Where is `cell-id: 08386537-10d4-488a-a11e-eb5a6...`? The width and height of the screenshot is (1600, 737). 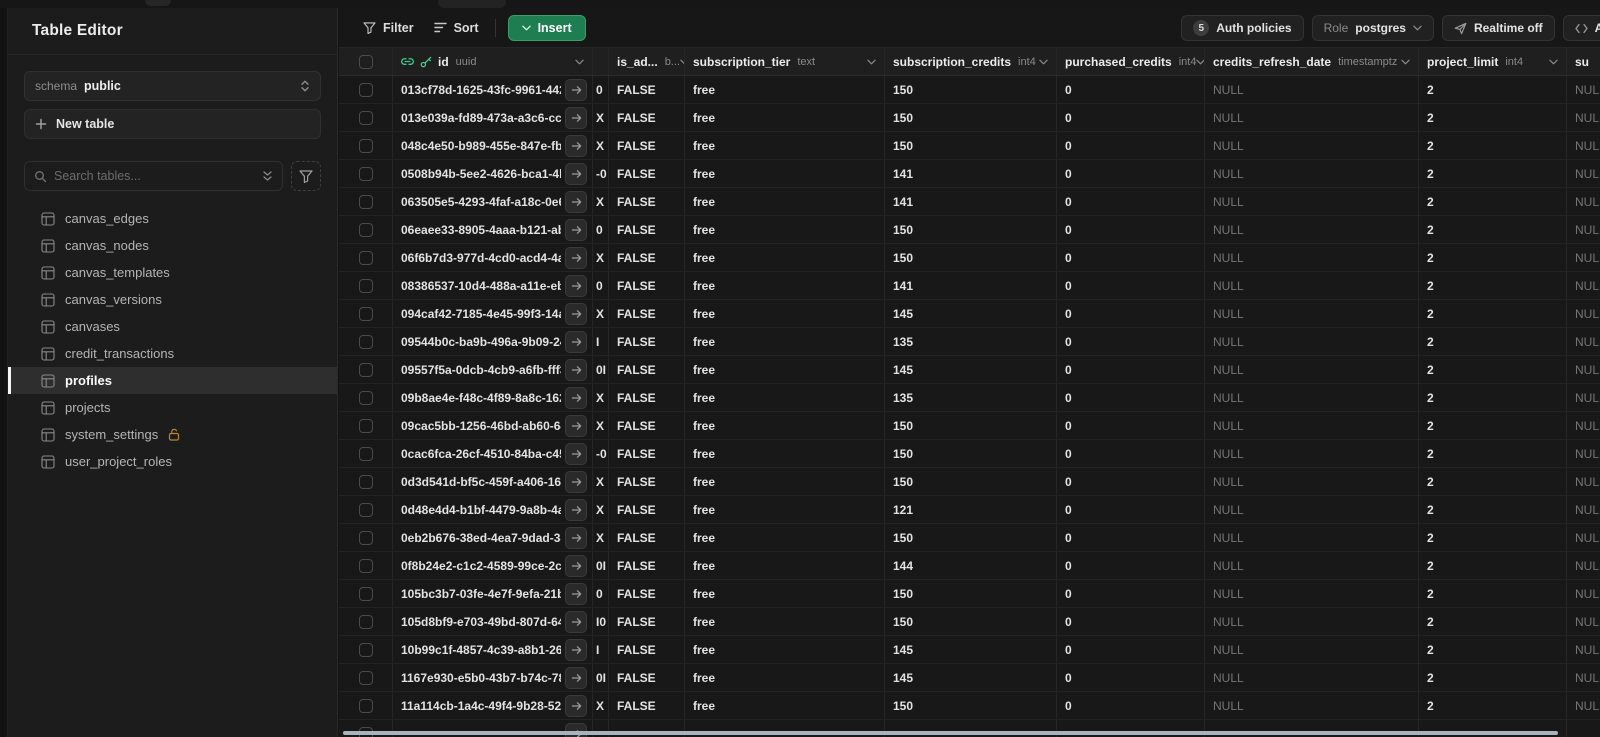 cell-id: 08386537-10d4-488a-a11e-eb5a6... is located at coordinates (493, 285).